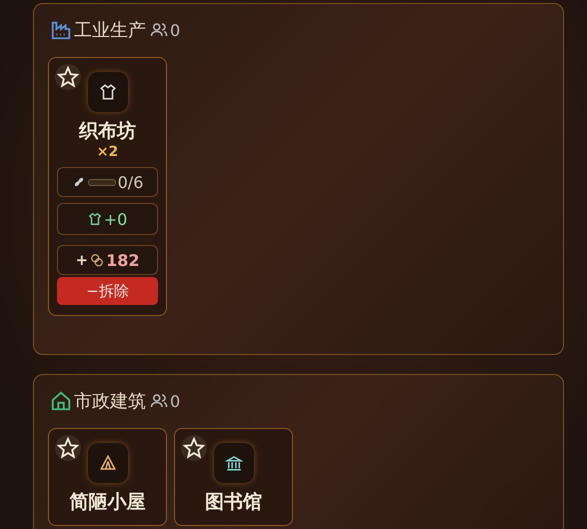 This screenshot has height=529, width=587. I want to click on building-name: 简陋小屋, so click(108, 502).